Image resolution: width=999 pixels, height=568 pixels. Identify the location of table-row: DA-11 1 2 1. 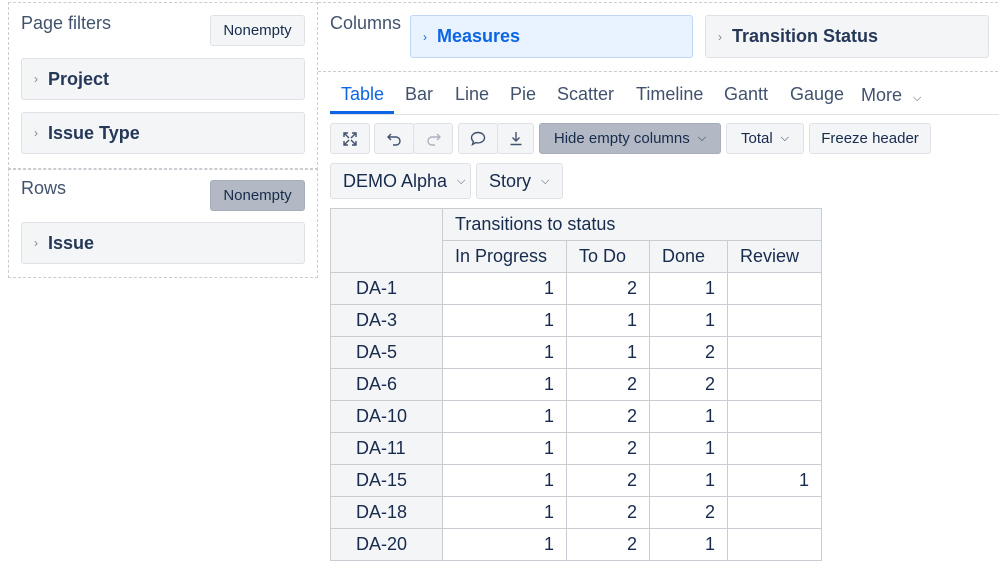
(576, 448).